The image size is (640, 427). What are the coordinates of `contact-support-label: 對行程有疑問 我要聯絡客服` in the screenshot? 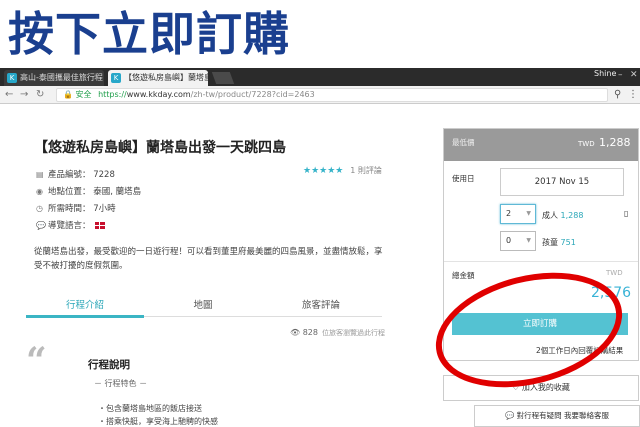 It's located at (563, 415).